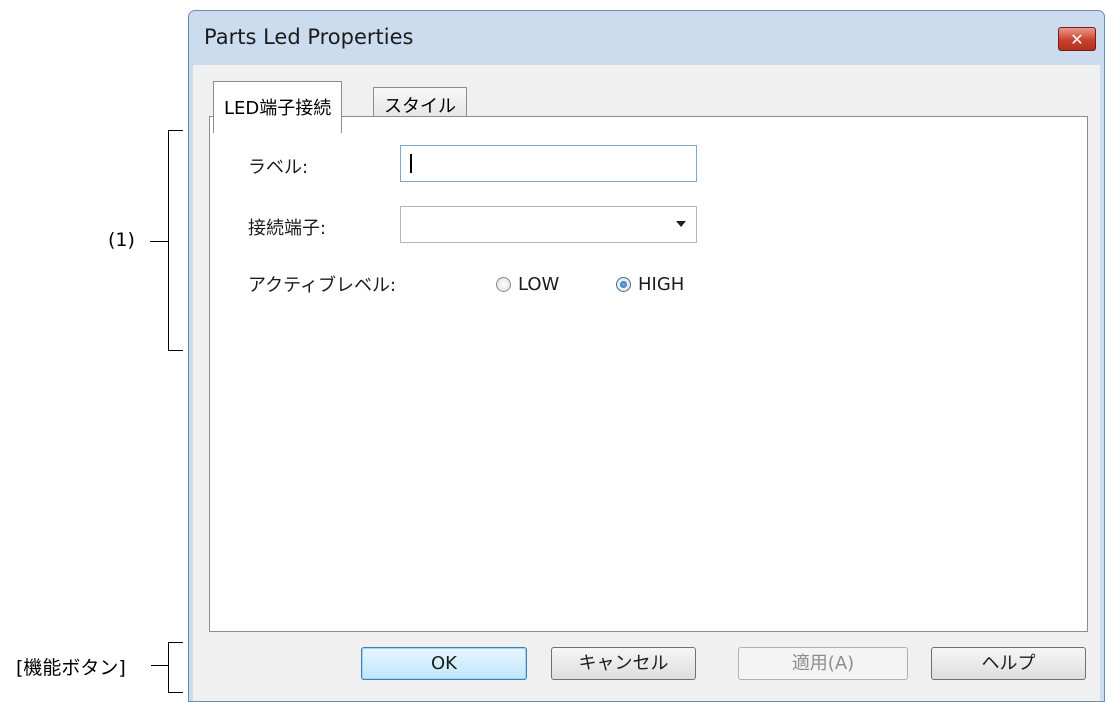  What do you see at coordinates (175, 667) in the screenshot?
I see `function-buttons-bracket` at bounding box center [175, 667].